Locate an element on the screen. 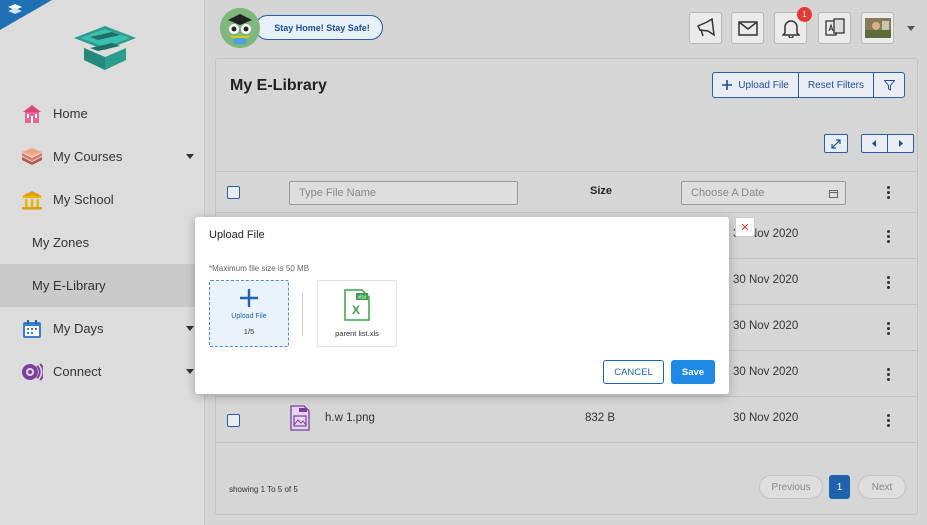 Image resolution: width=927 pixels, height=525 pixels. save-button: Save is located at coordinates (693, 372).